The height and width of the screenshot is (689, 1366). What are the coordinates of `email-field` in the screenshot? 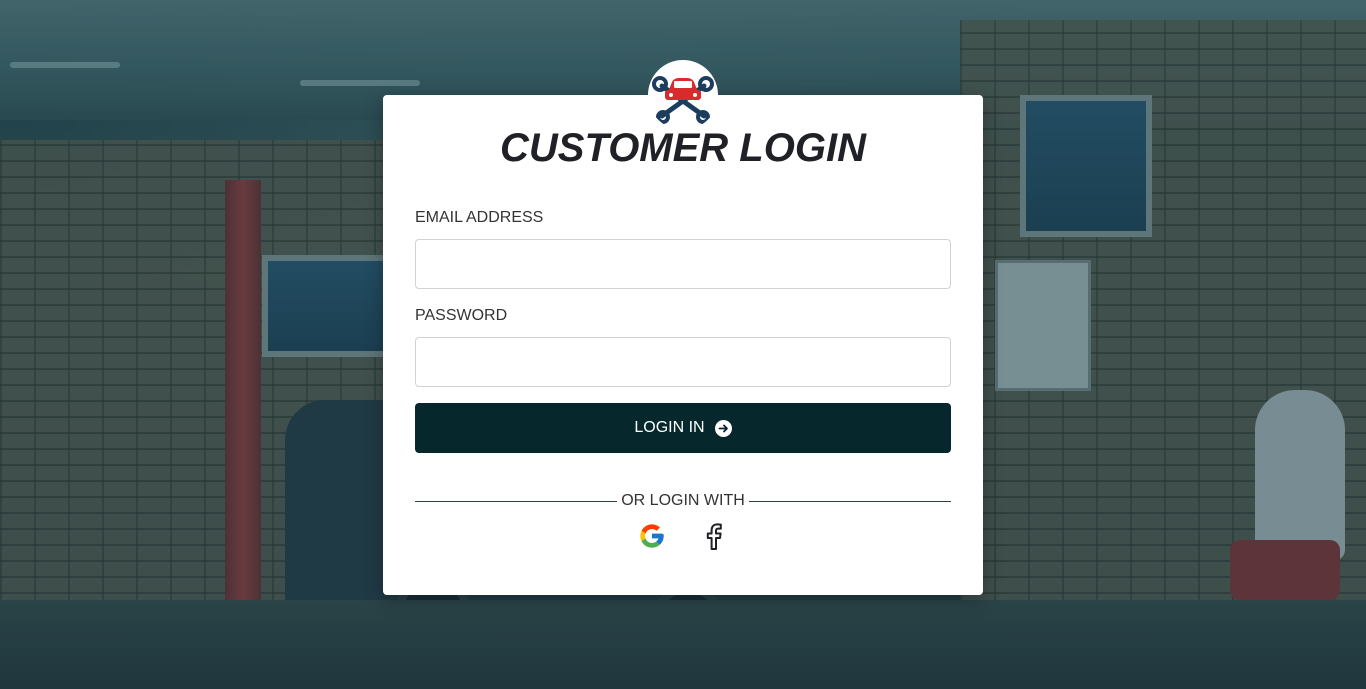 It's located at (683, 264).